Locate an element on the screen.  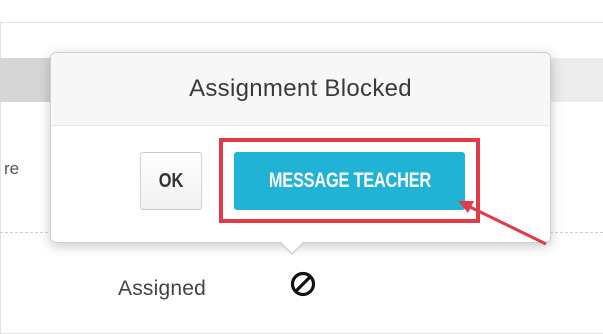
blocked-icon is located at coordinates (303, 284).